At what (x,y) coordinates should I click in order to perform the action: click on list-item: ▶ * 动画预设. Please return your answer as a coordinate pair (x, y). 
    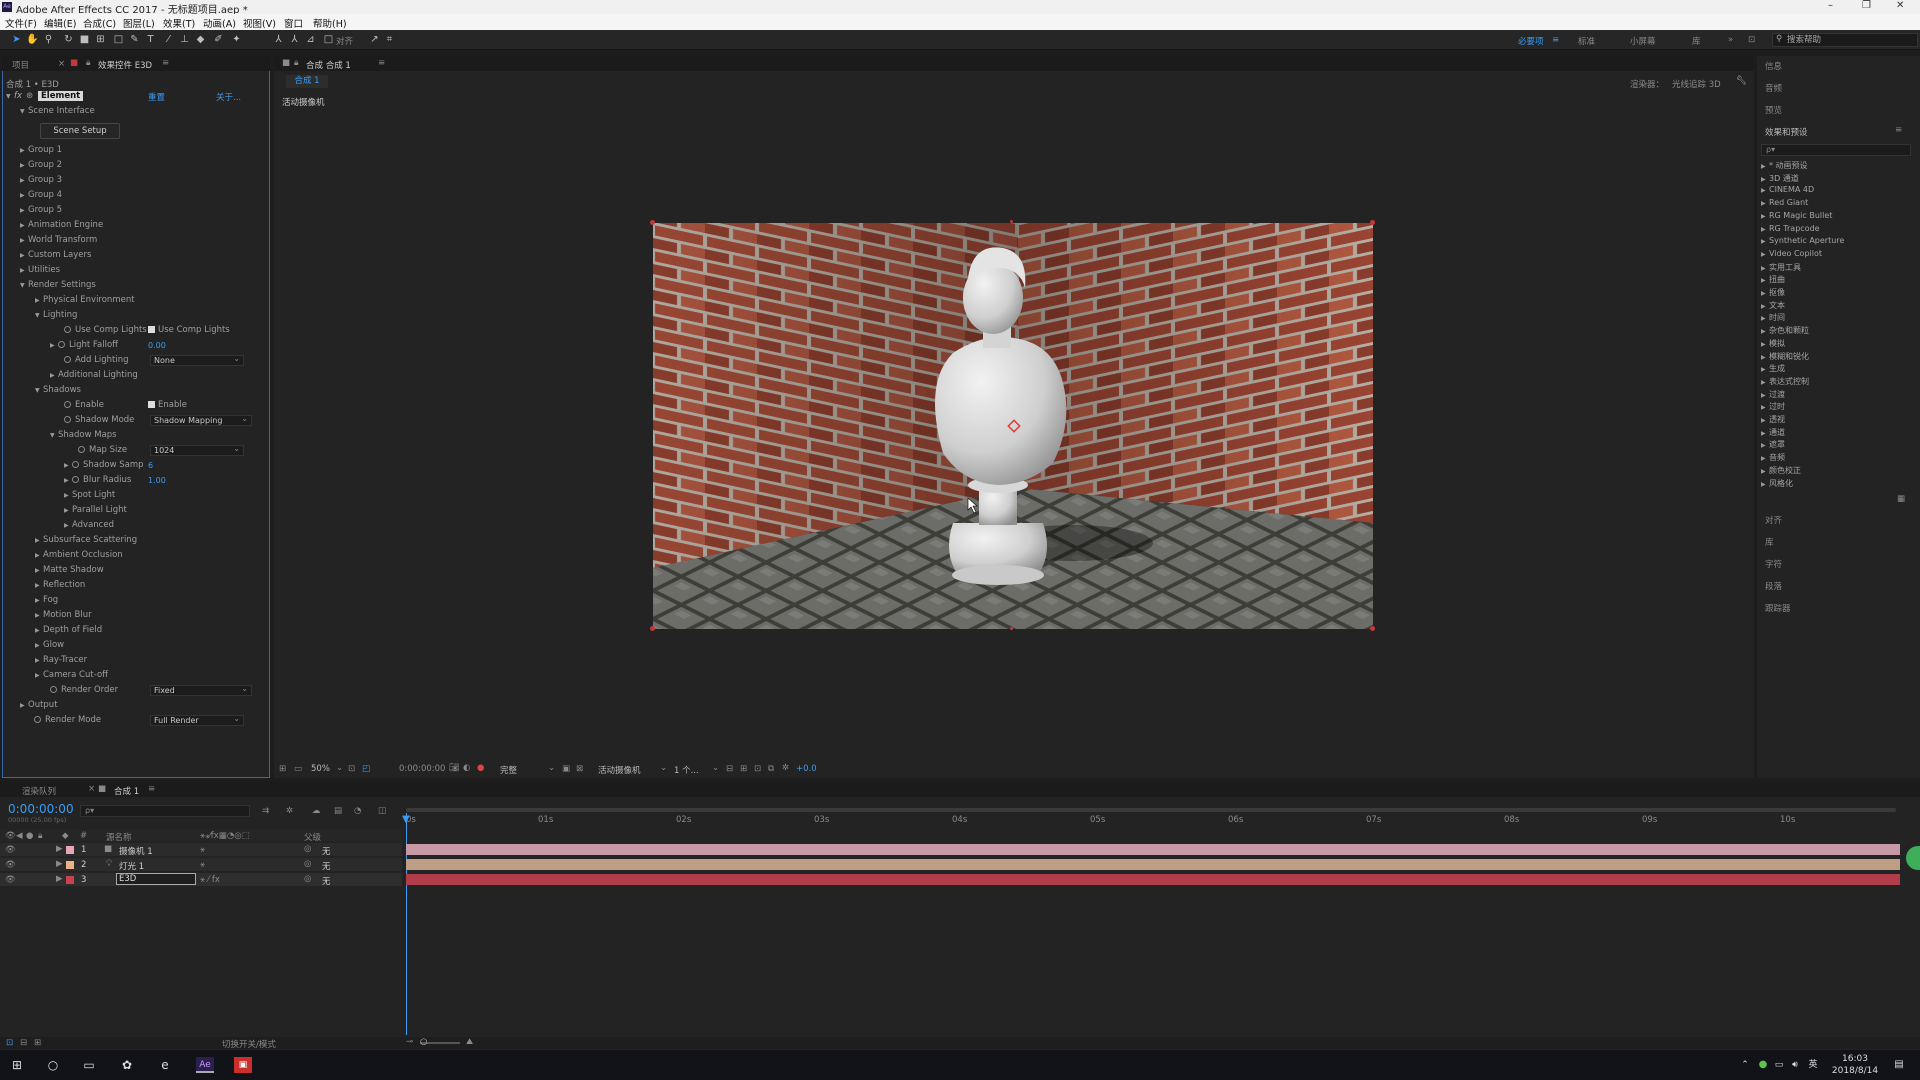
    Looking at the image, I should click on (1784, 165).